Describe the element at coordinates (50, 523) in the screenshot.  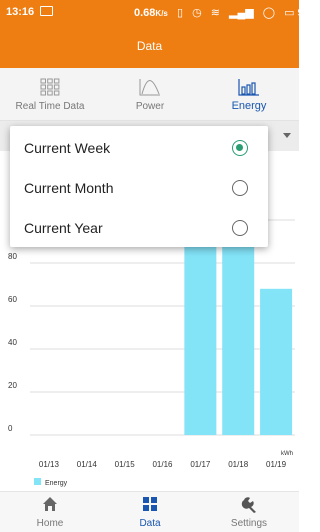
I see `nav-label: Home` at that location.